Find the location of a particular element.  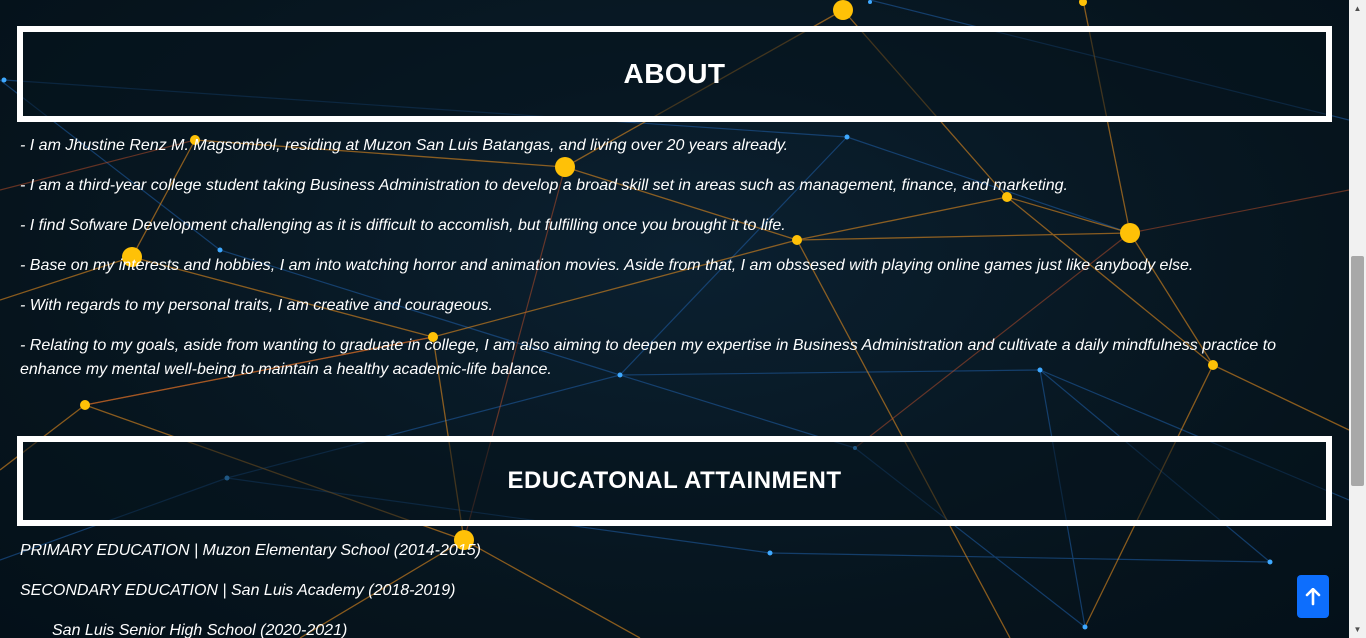

education-entry: San Luis Senior High School (2020-2021) is located at coordinates (200, 630).